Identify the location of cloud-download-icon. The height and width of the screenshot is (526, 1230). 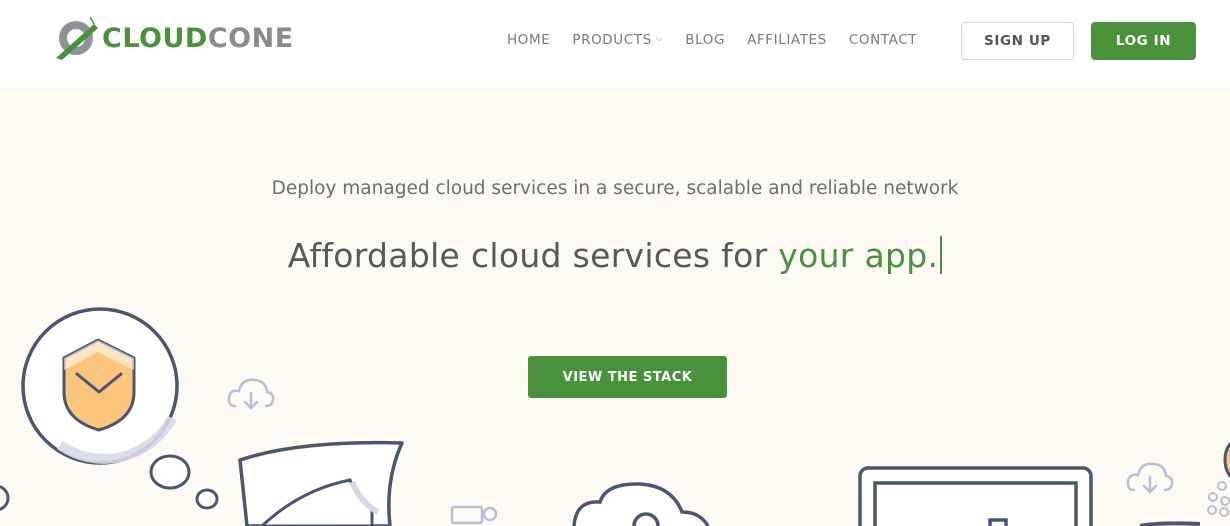
(251, 394).